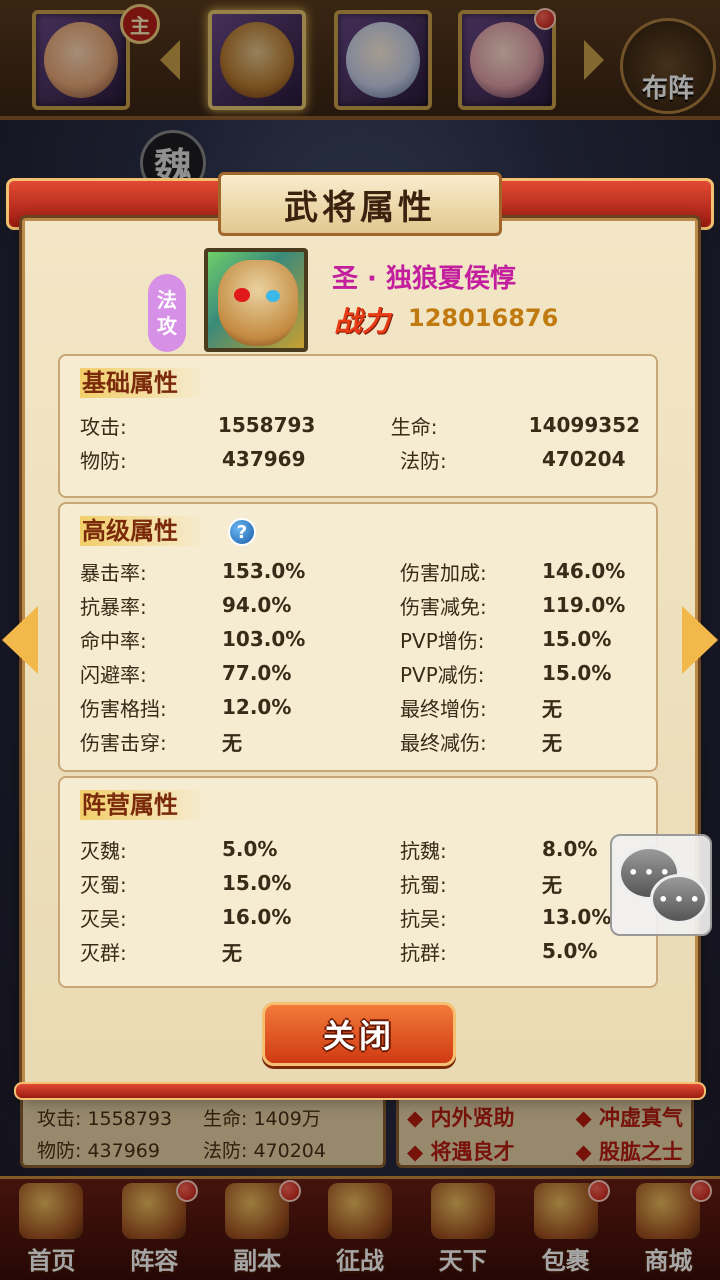  What do you see at coordinates (584, 571) in the screenshot?
I see `stat-value: 146.0%` at bounding box center [584, 571].